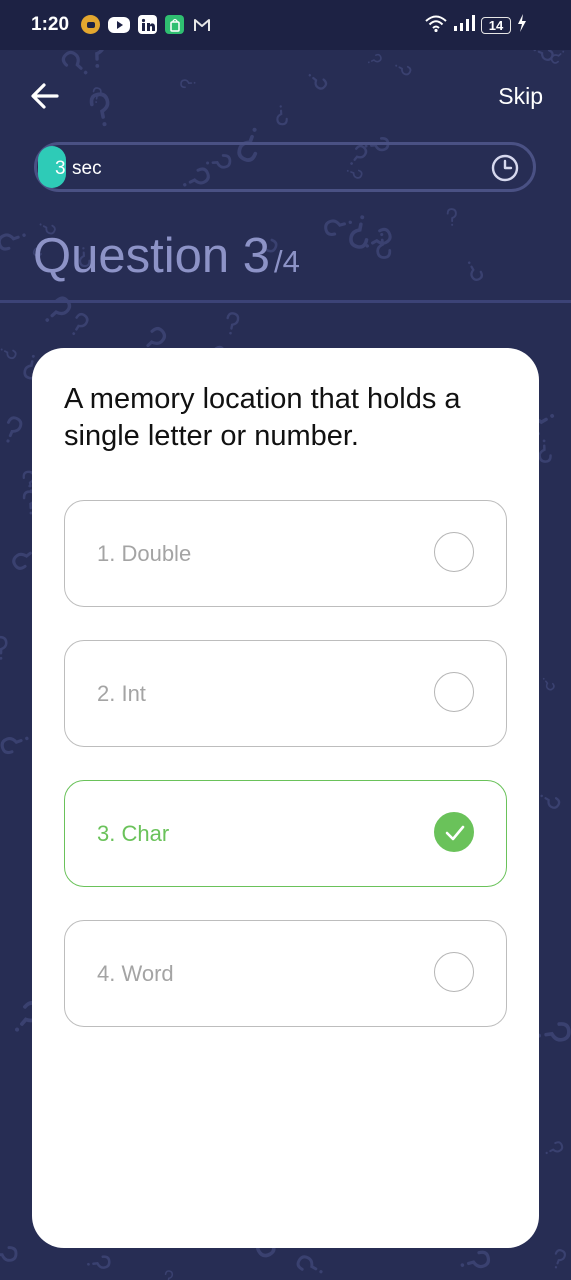  I want to click on signal-icon, so click(464, 25).